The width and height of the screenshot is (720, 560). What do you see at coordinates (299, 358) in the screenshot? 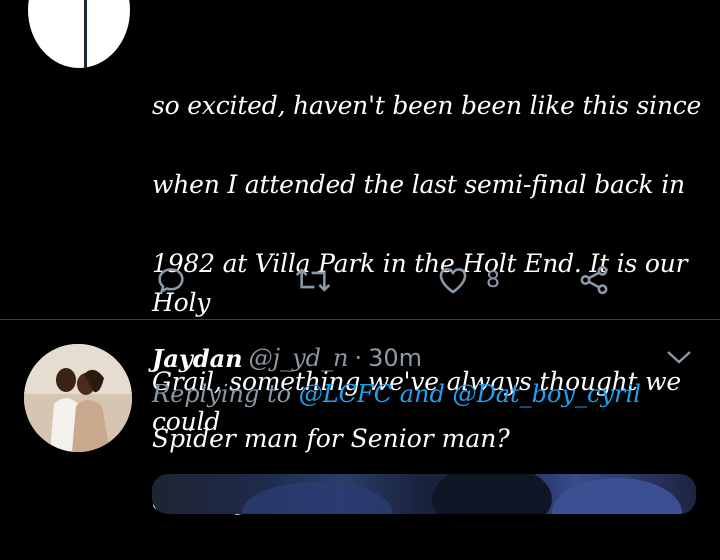
I see `user-handle: @j_yd_n` at bounding box center [299, 358].